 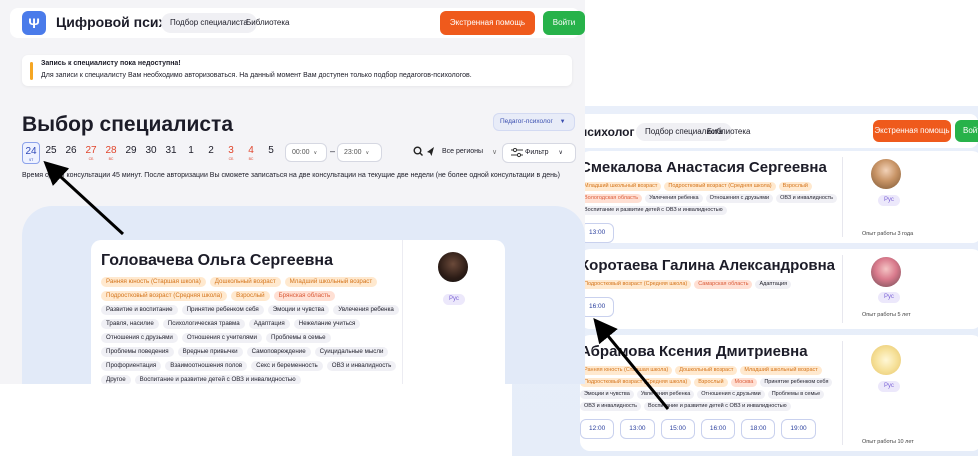 I want to click on time-from-select: 00:00 ∨, so click(x=306, y=152).